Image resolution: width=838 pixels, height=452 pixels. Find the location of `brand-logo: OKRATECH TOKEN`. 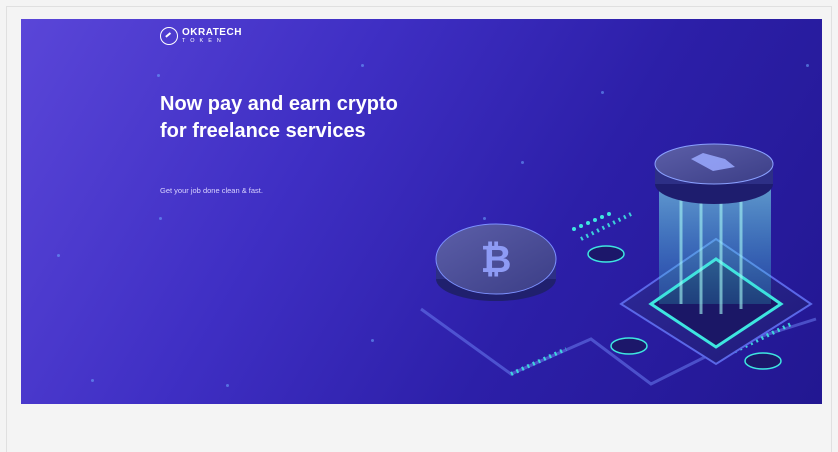

brand-logo: OKRATECH TOKEN is located at coordinates (201, 36).